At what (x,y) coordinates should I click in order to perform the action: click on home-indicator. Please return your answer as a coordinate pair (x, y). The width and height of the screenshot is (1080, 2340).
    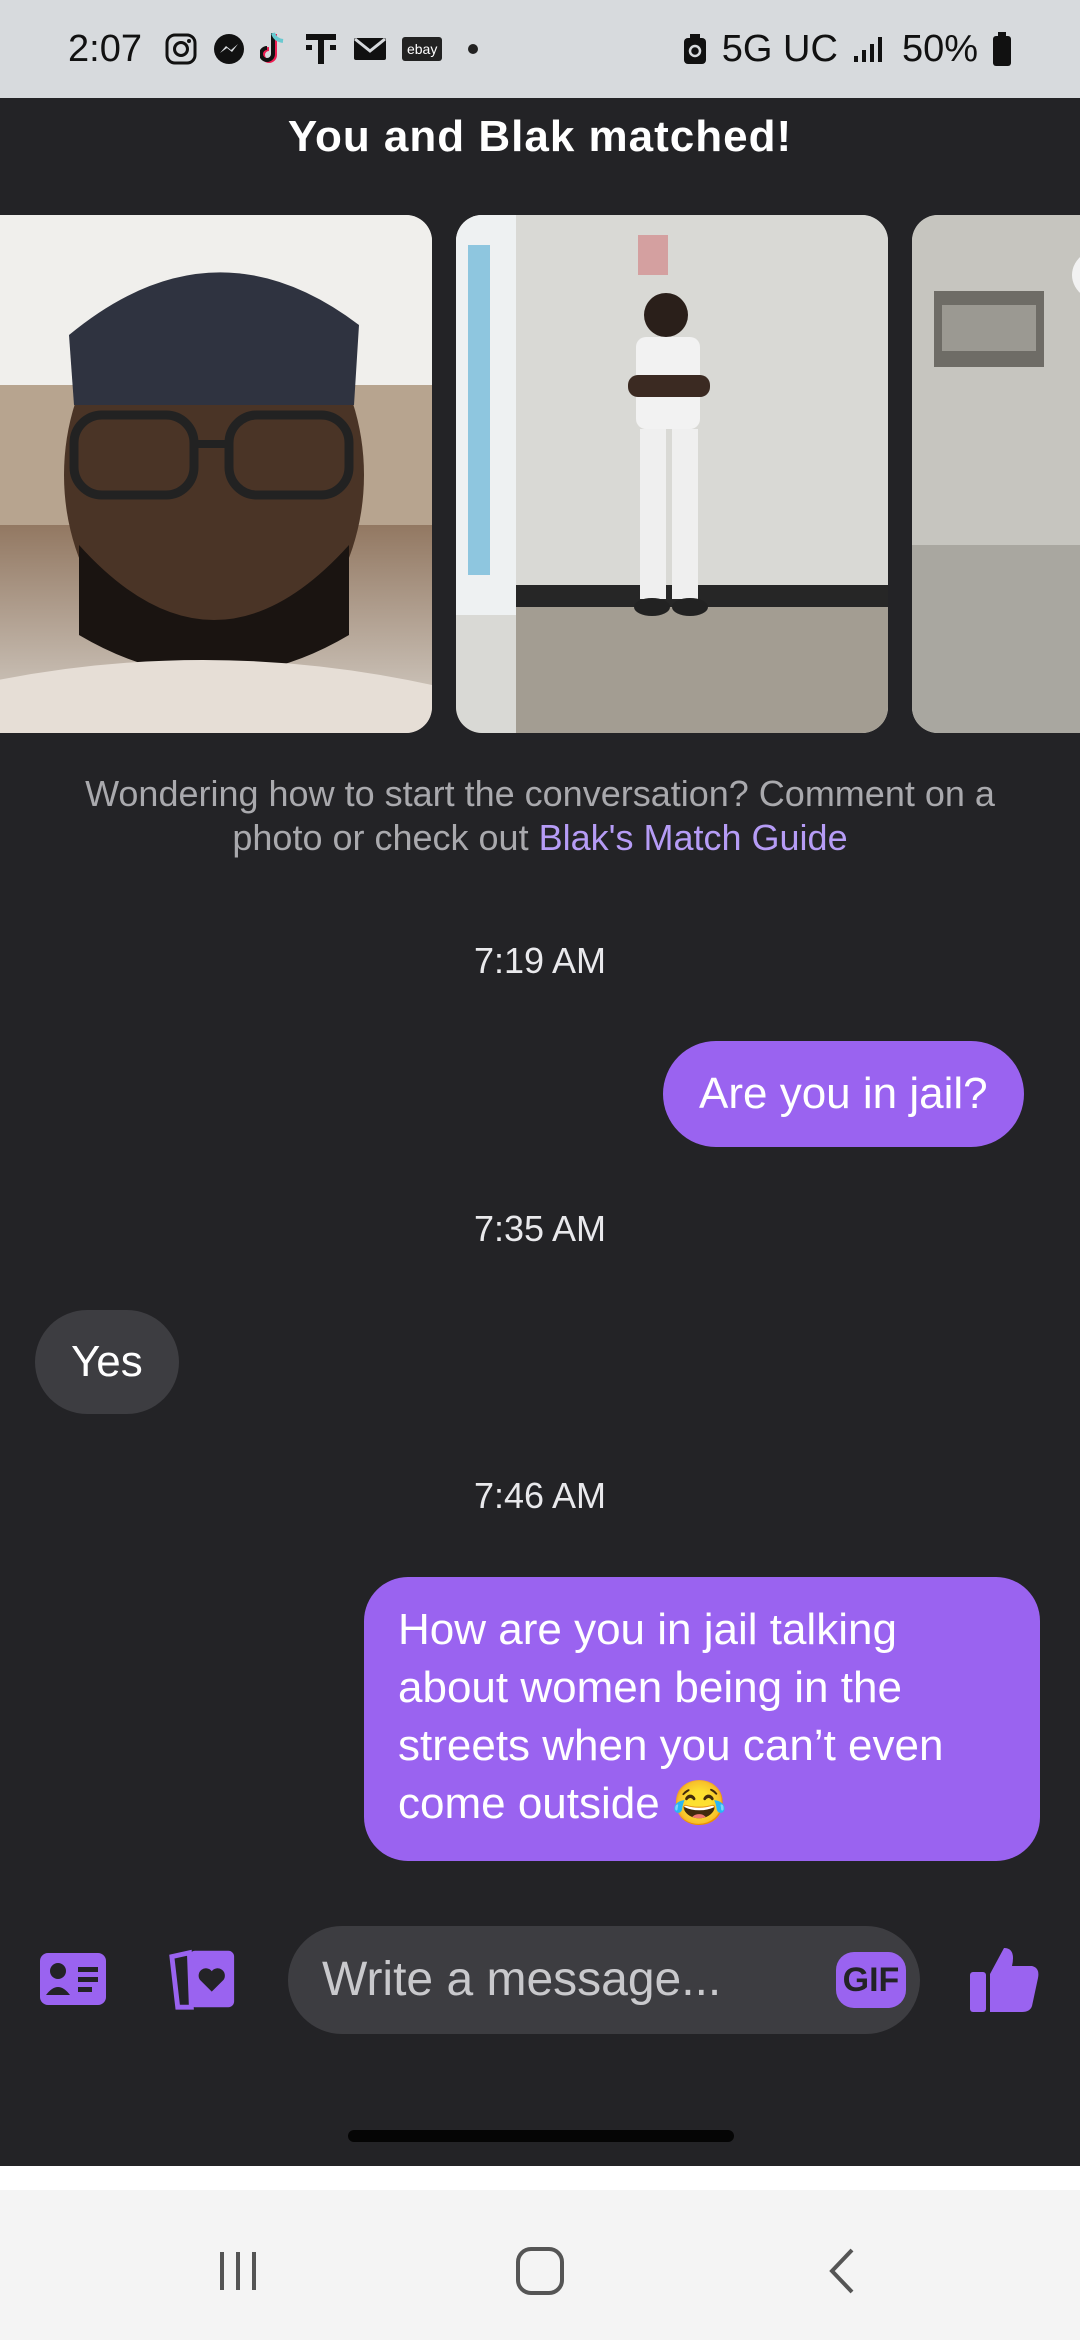
    Looking at the image, I should click on (541, 2136).